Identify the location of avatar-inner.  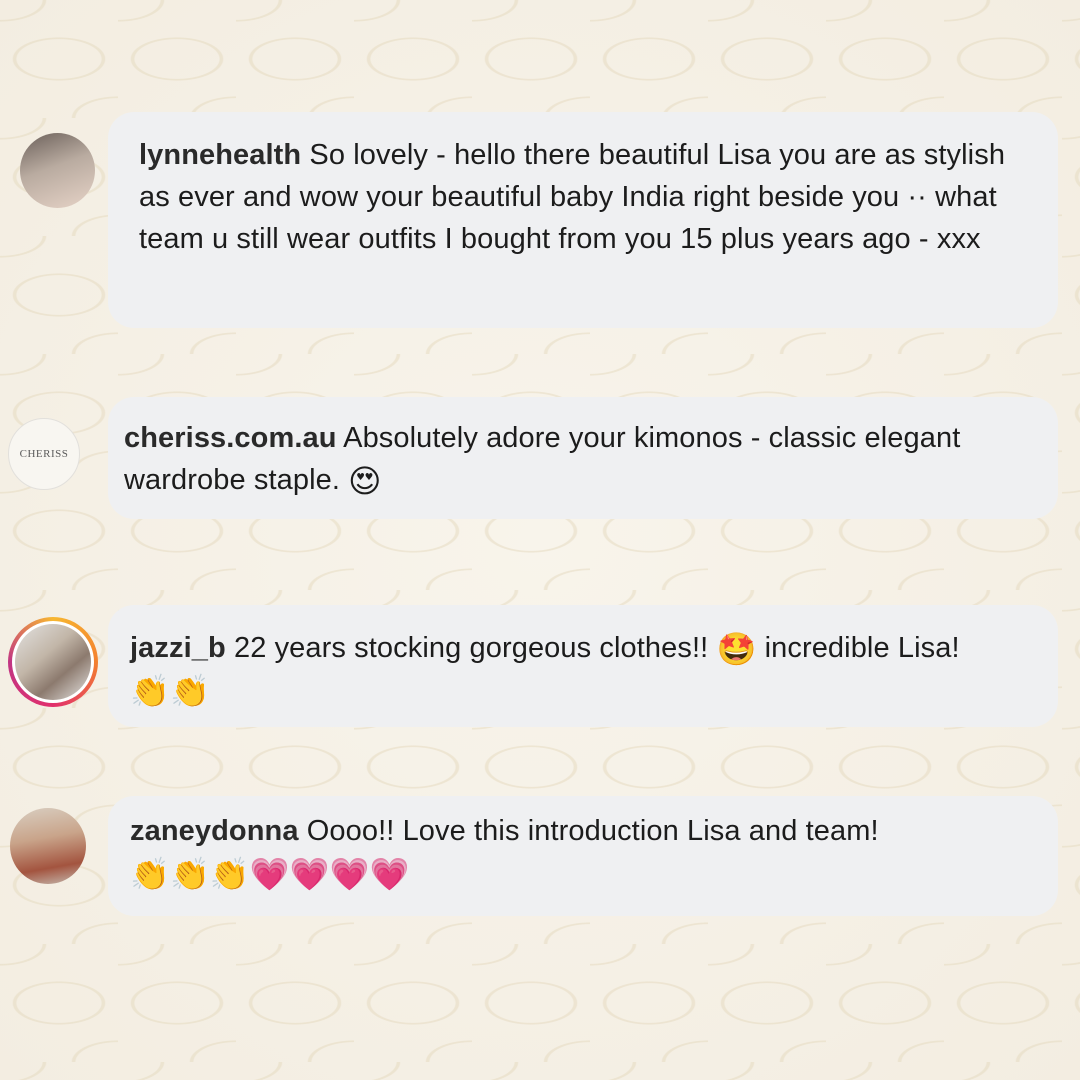
(53, 662).